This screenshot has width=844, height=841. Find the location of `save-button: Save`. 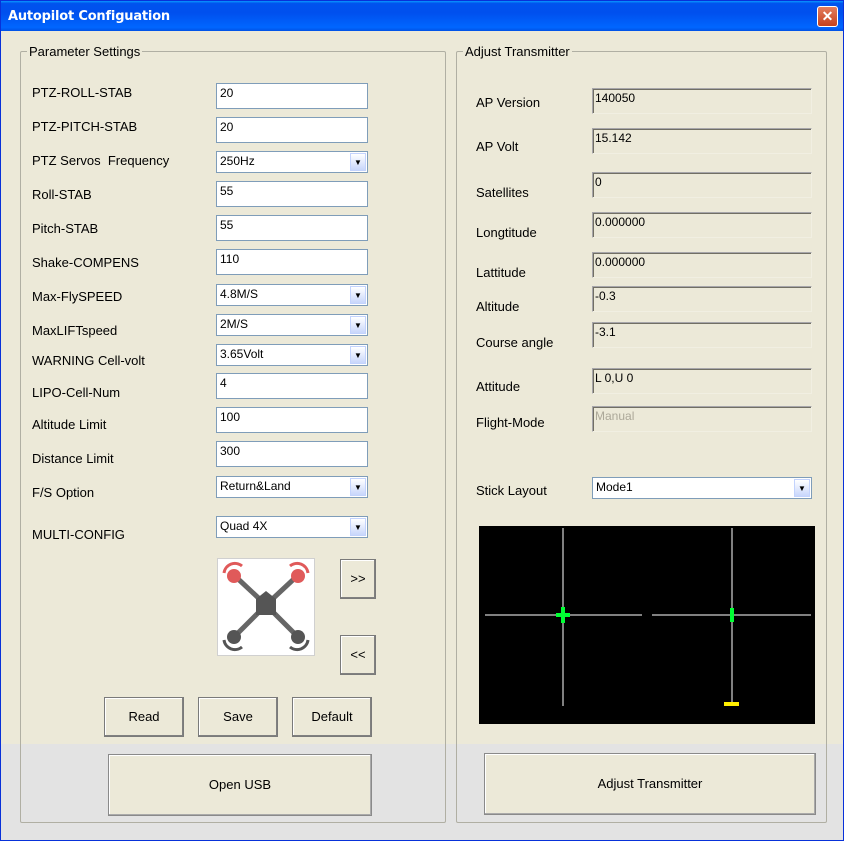

save-button: Save is located at coordinates (238, 717).